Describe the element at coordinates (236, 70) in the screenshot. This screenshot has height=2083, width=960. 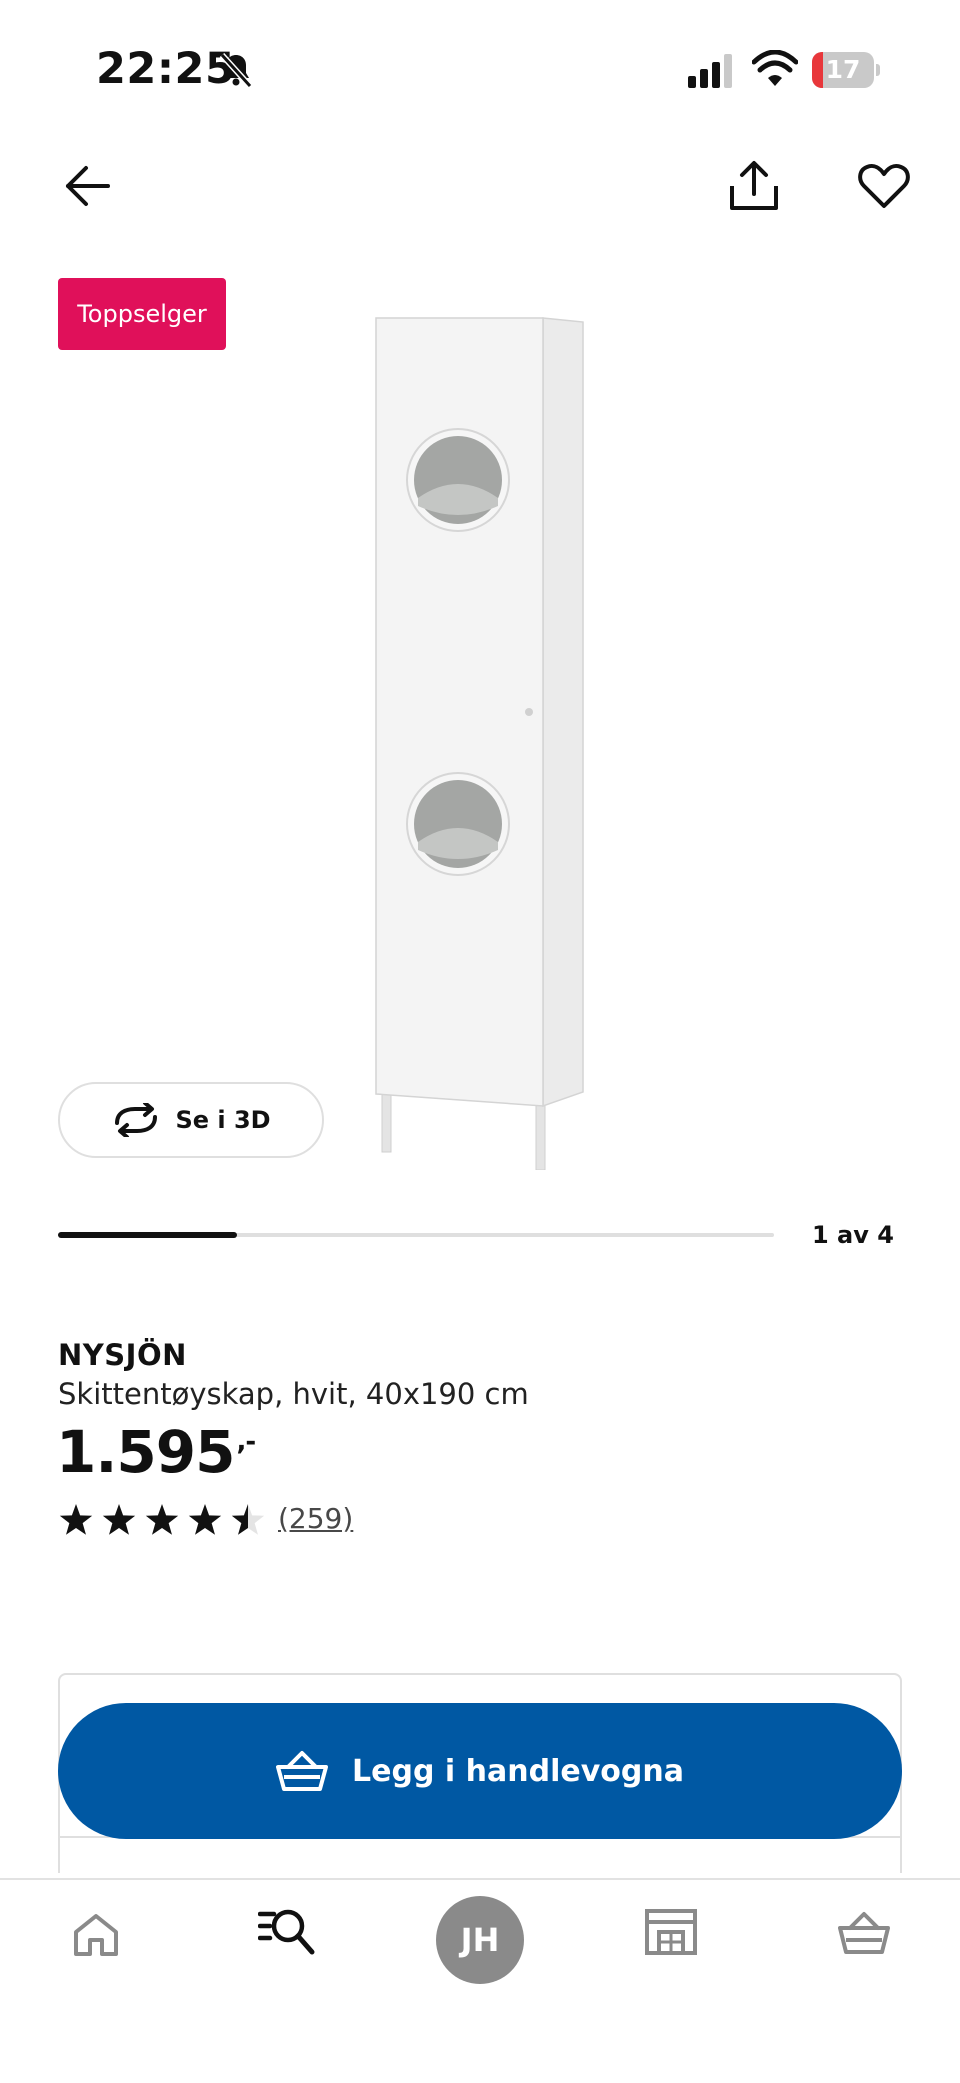
I see `bell-muted-icon` at that location.